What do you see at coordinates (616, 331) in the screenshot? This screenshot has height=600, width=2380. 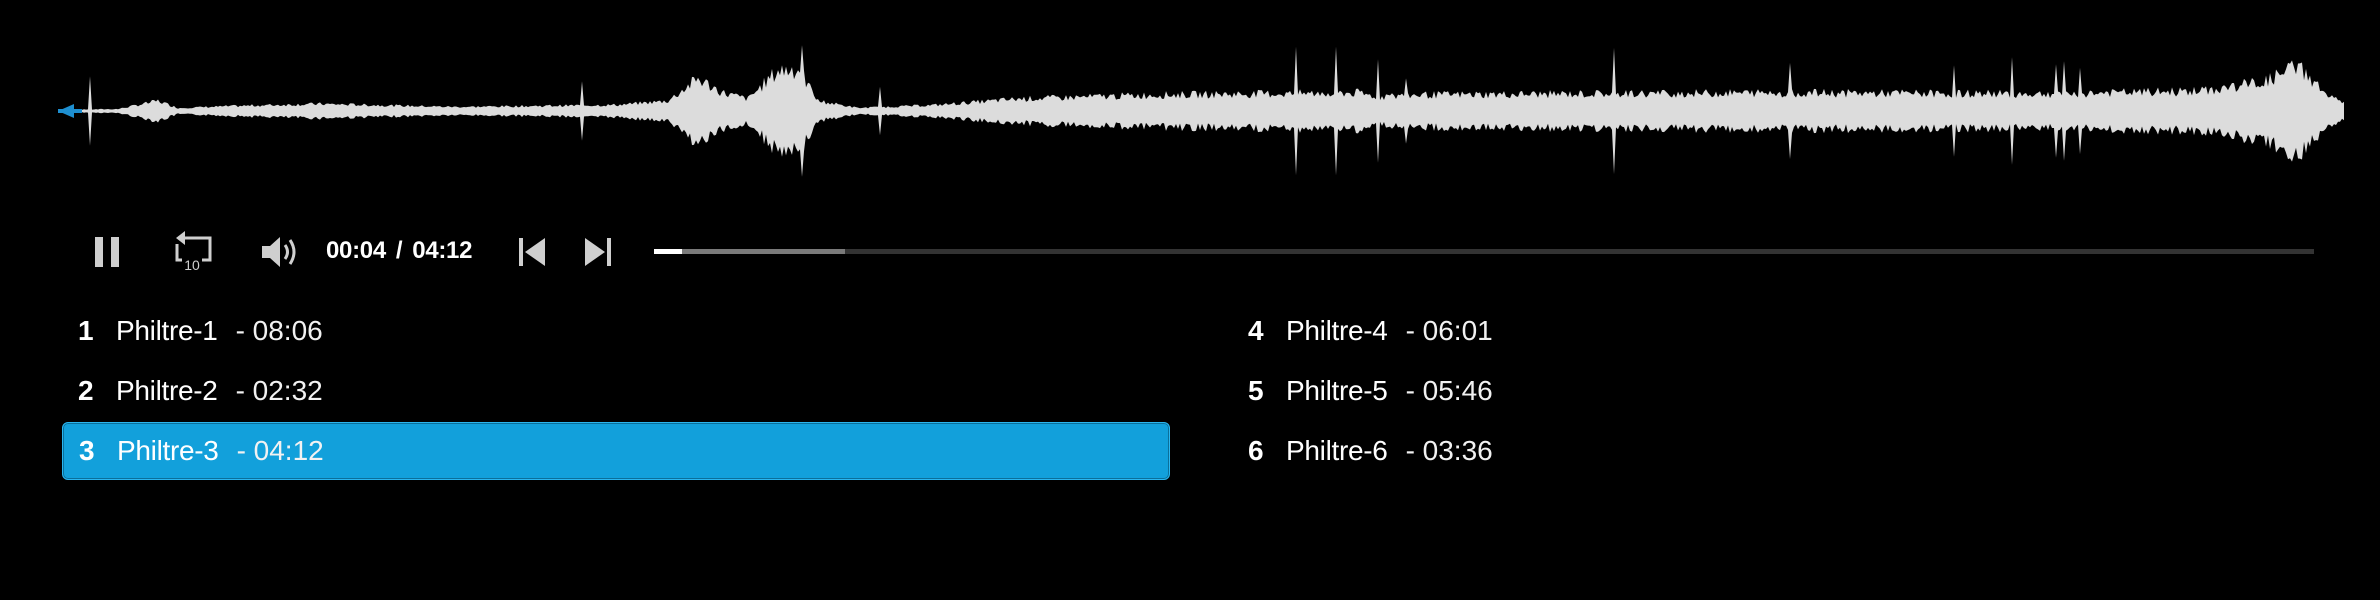 I see `playlist-item: 1 Philtre-1 - 08:06` at bounding box center [616, 331].